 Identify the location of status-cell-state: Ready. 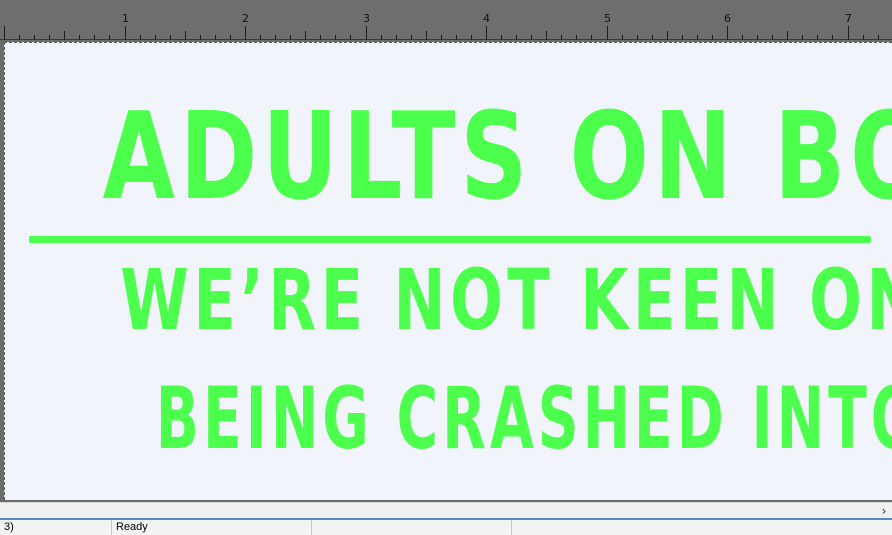
(212, 527).